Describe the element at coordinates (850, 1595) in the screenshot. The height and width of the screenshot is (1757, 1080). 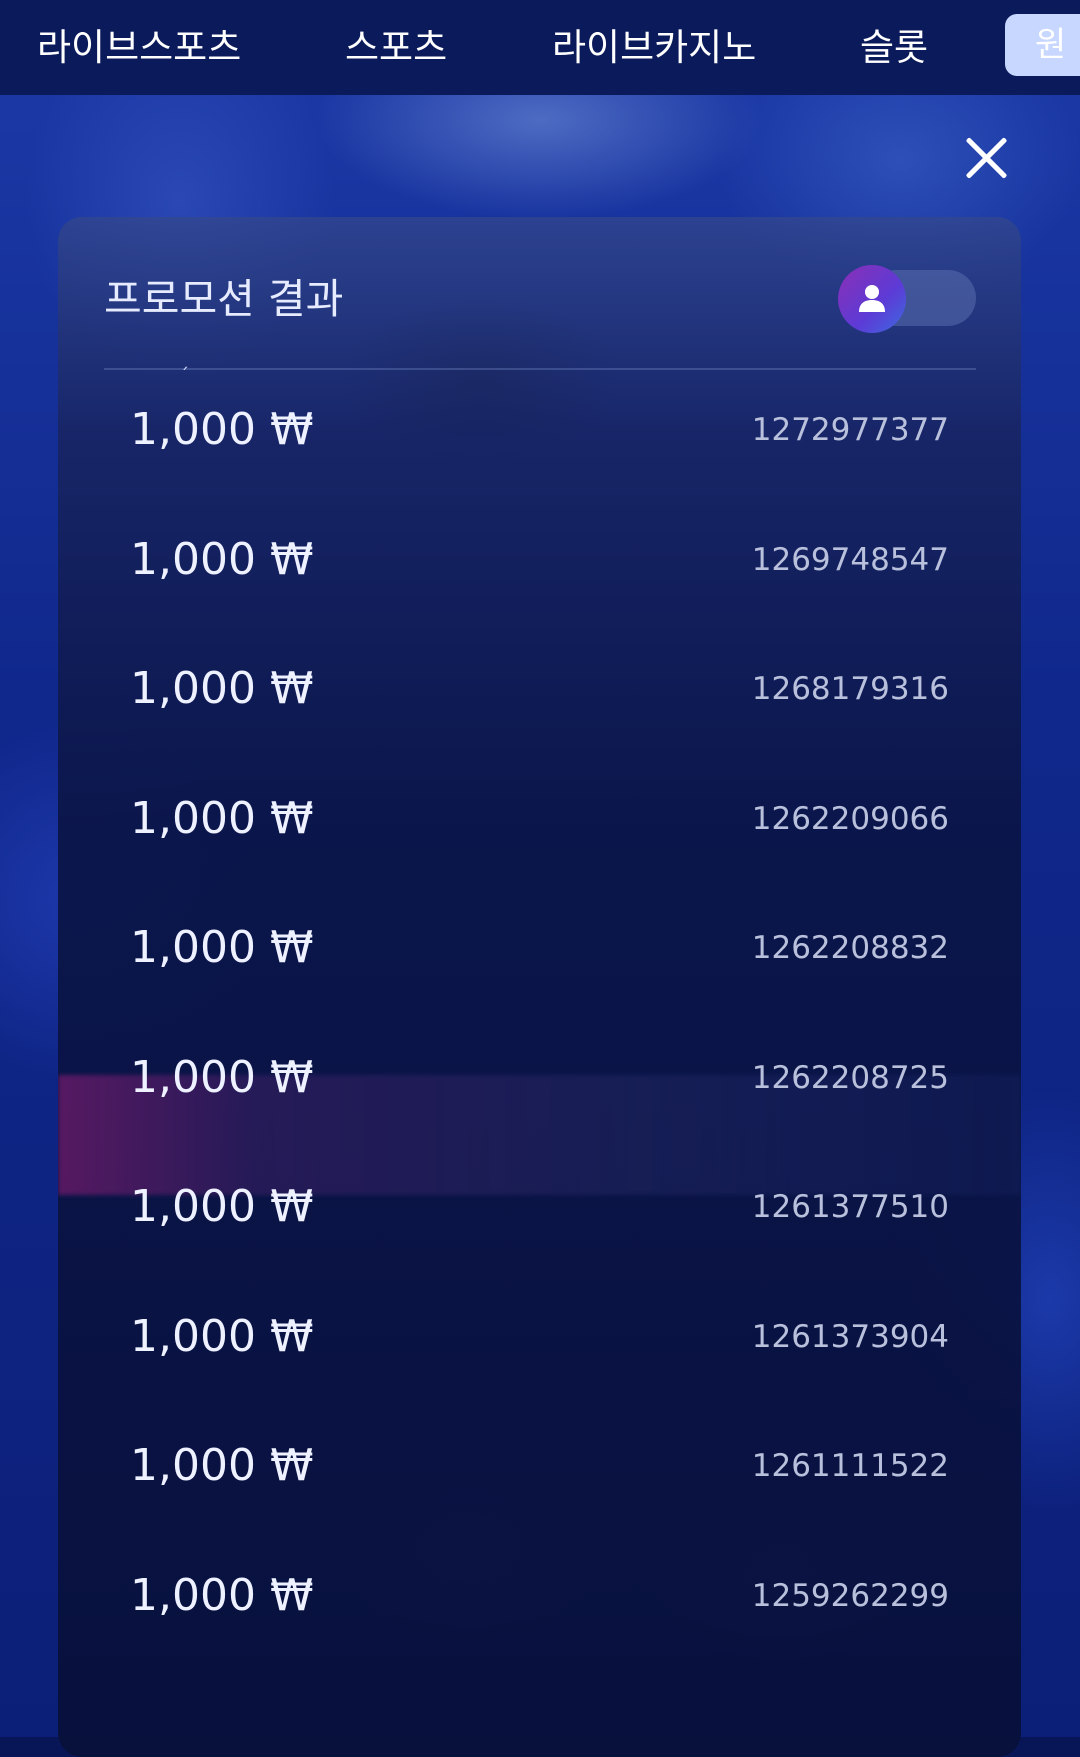
I see `transaction-id: 1259262299` at that location.